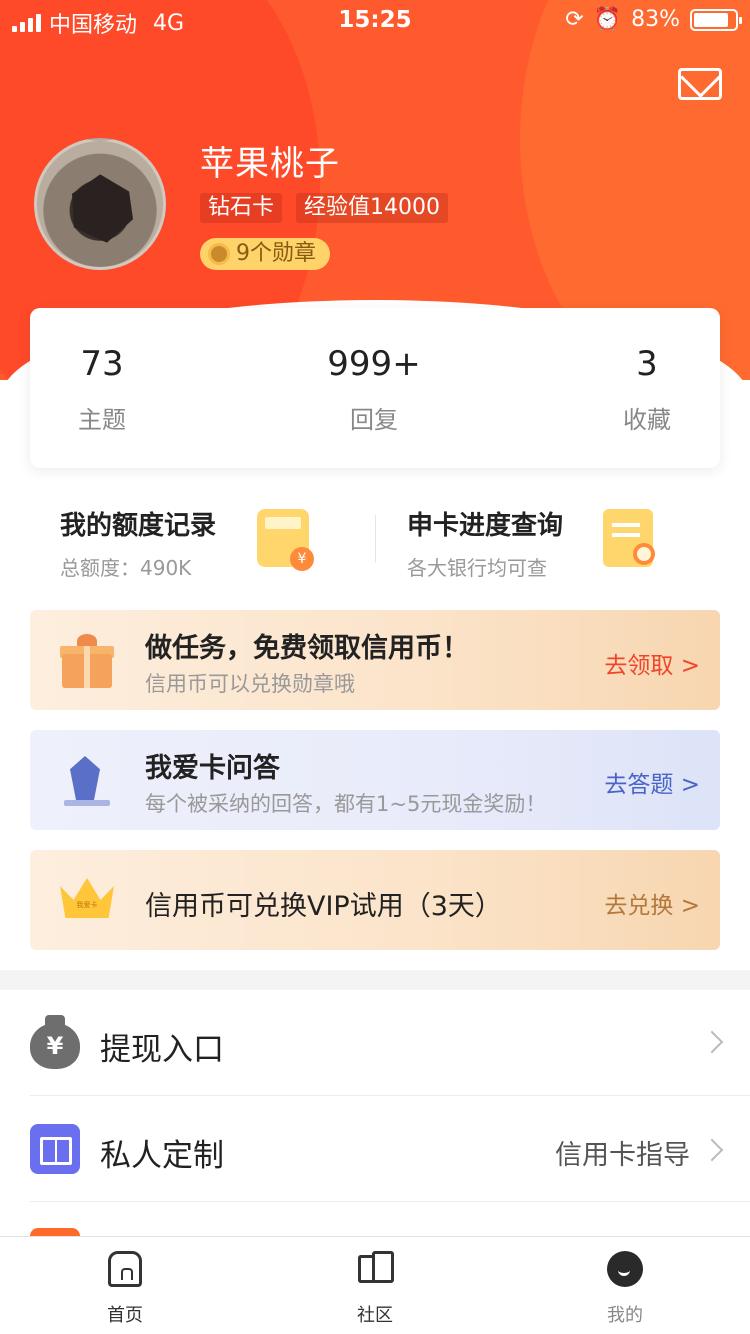 This screenshot has width=750, height=1334. I want to click on task-banner: 做任务，免费领取信用币！ 信用币可以兑换勋章哦 去领取 >, so click(375, 660).